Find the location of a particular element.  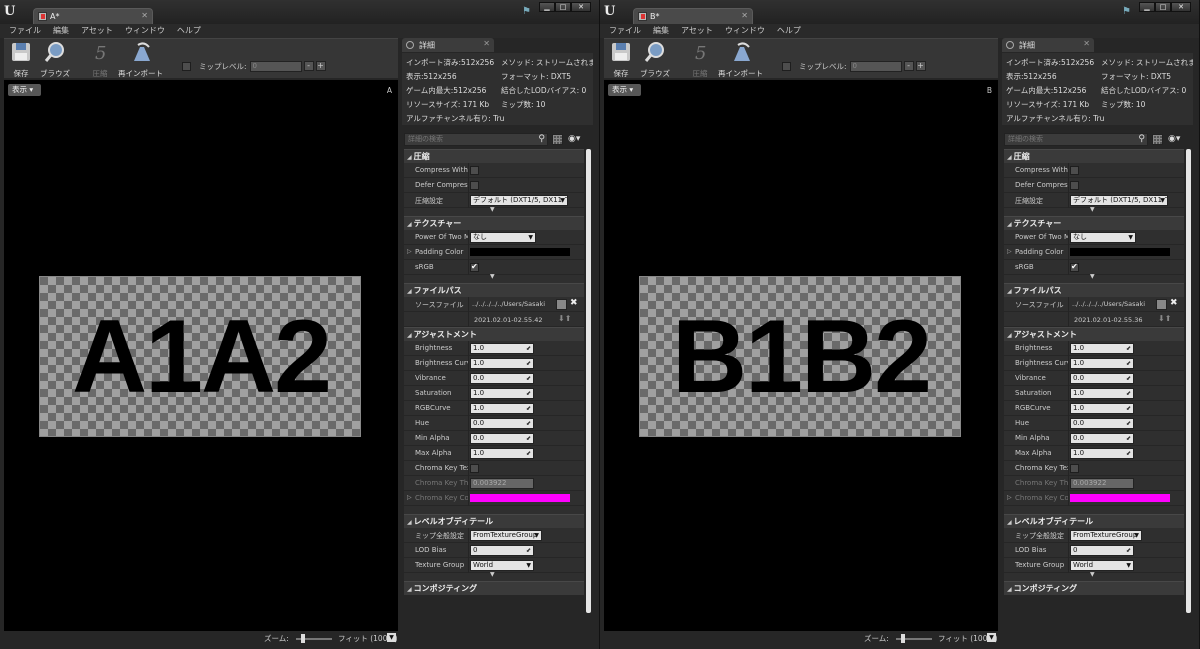

padding-color-swatch is located at coordinates (520, 252).